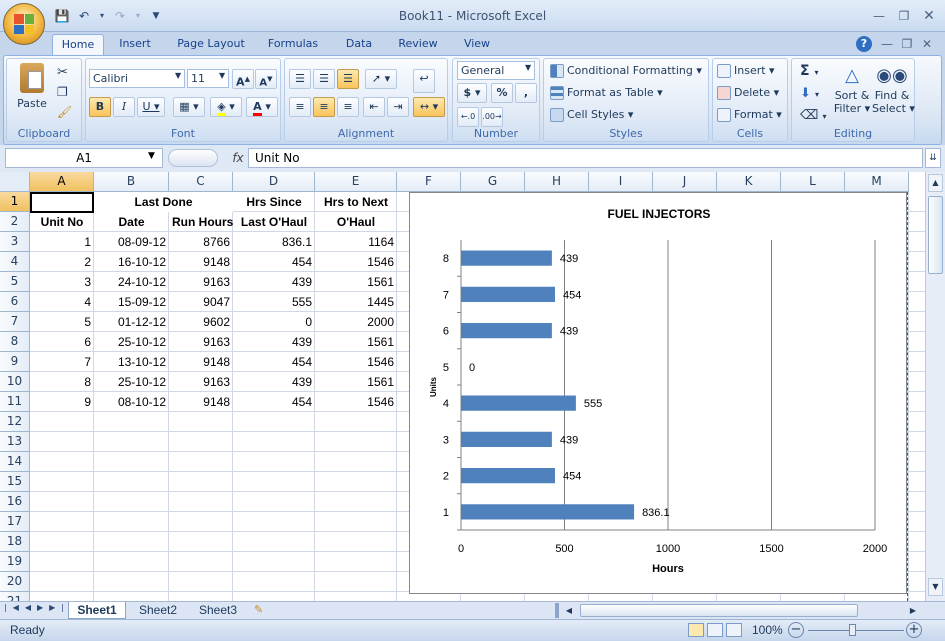  Describe the element at coordinates (15, 202) in the screenshot. I see `row-header-1: 1` at that location.